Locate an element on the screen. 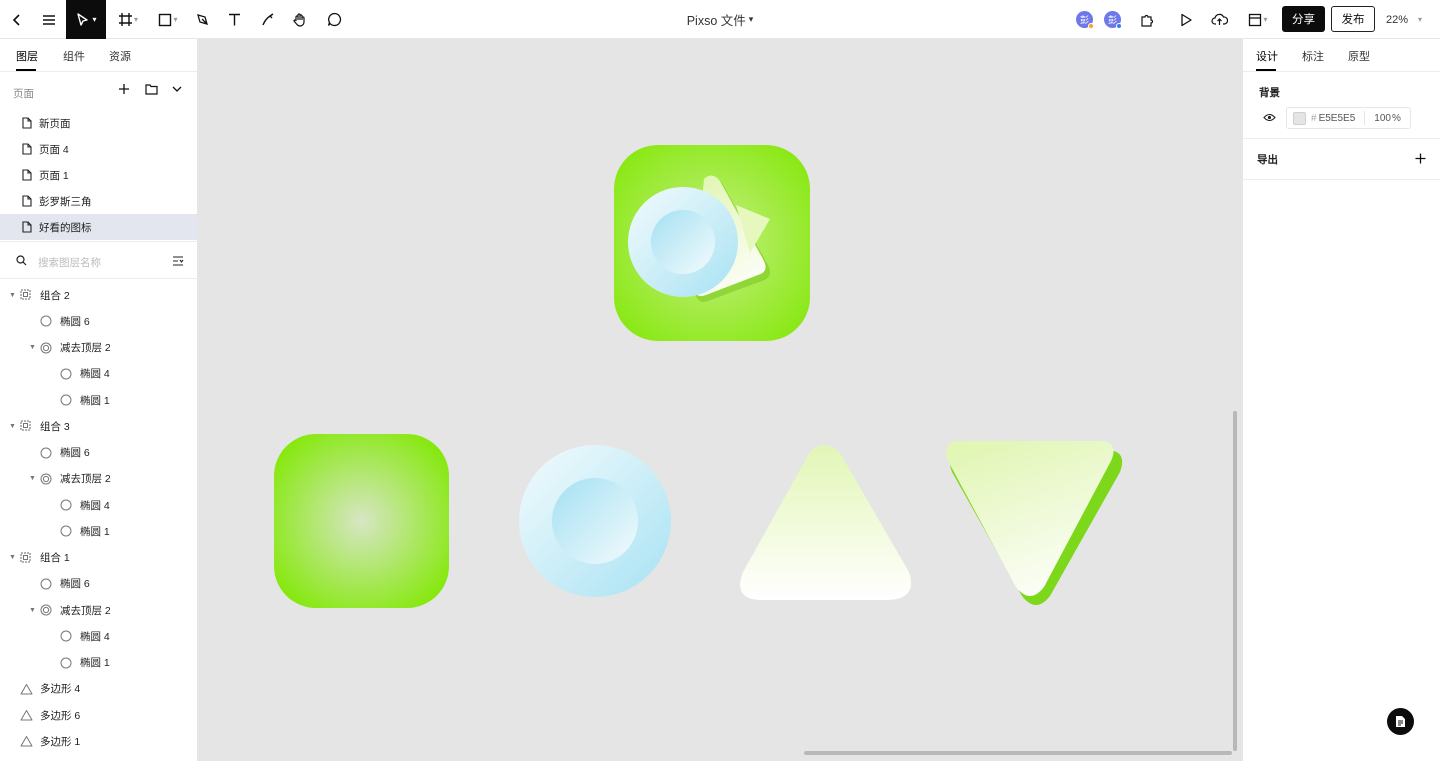  background-fill-field: # E5E5E5 100 % is located at coordinates (1348, 118).